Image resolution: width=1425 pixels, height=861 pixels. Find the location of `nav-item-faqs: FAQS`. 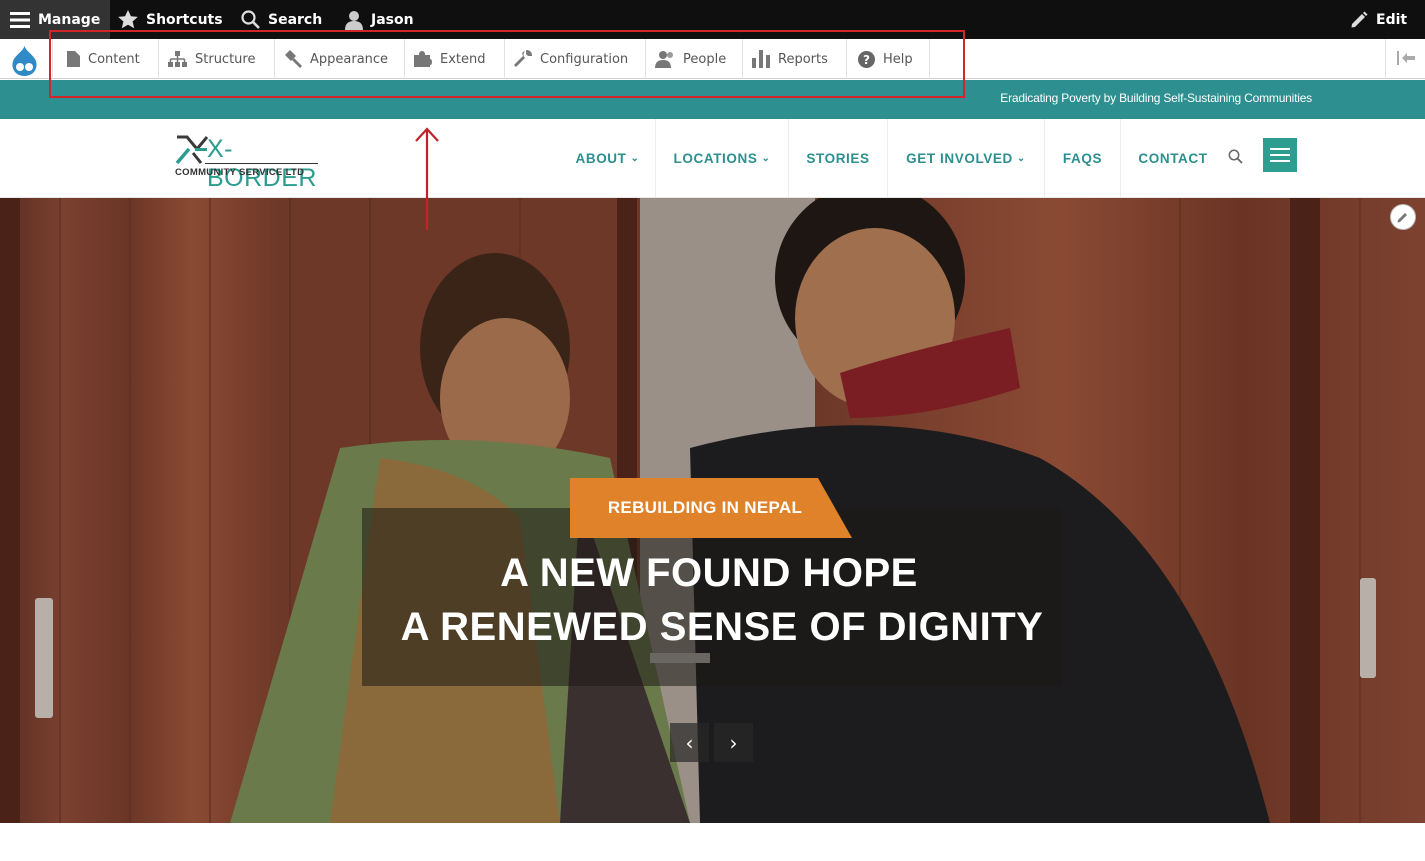

nav-item-faqs: FAQS is located at coordinates (1083, 158).